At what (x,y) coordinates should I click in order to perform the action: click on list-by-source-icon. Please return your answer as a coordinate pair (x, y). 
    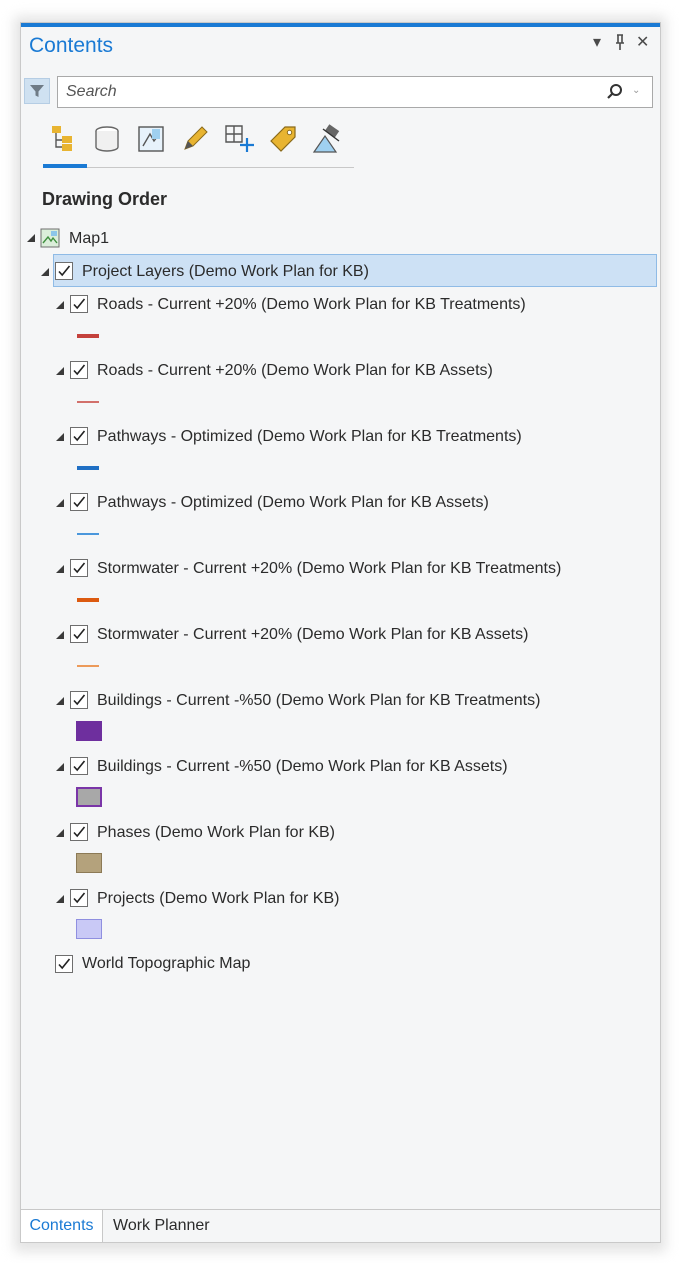
    Looking at the image, I should click on (107, 139).